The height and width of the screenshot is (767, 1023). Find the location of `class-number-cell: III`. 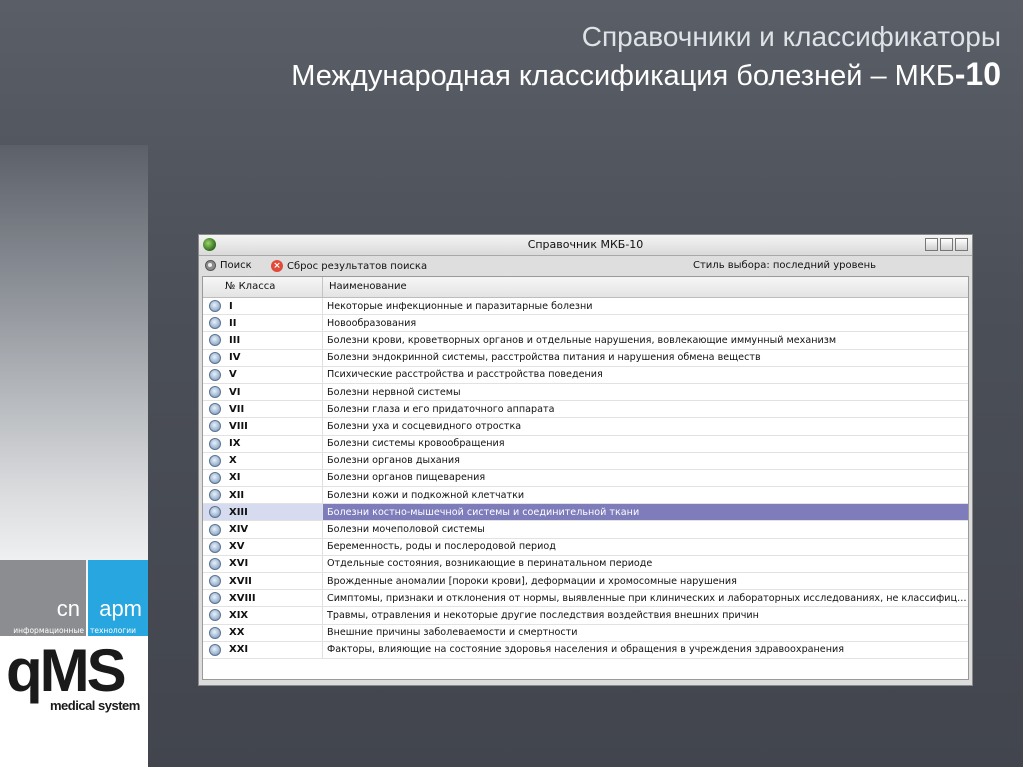

class-number-cell: III is located at coordinates (263, 340).